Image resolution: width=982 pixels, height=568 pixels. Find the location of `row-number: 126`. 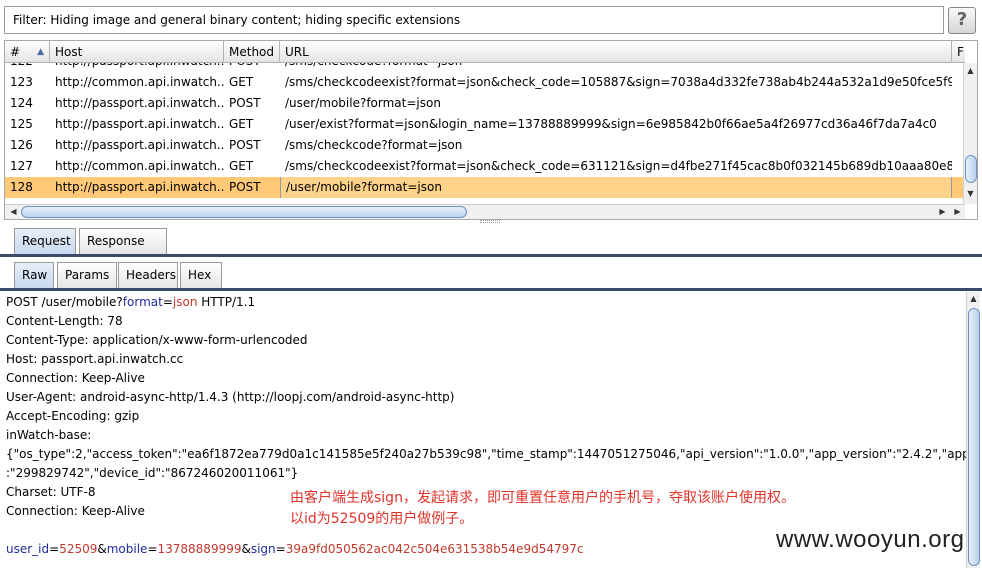

row-number: 126 is located at coordinates (21, 145).